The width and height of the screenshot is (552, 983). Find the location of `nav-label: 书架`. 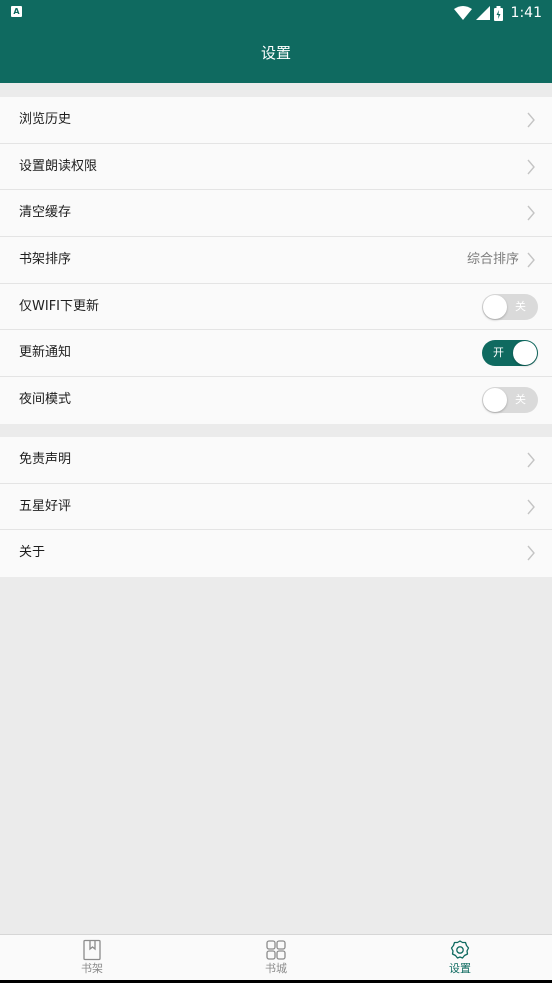

nav-label: 书架 is located at coordinates (92, 968).